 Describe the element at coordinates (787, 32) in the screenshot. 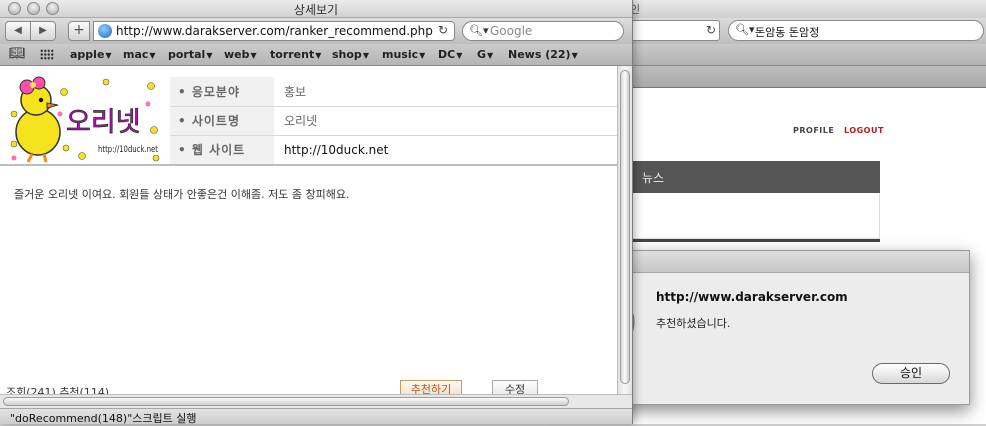

I see `background-search-value: 돈암동 돈암정` at that location.